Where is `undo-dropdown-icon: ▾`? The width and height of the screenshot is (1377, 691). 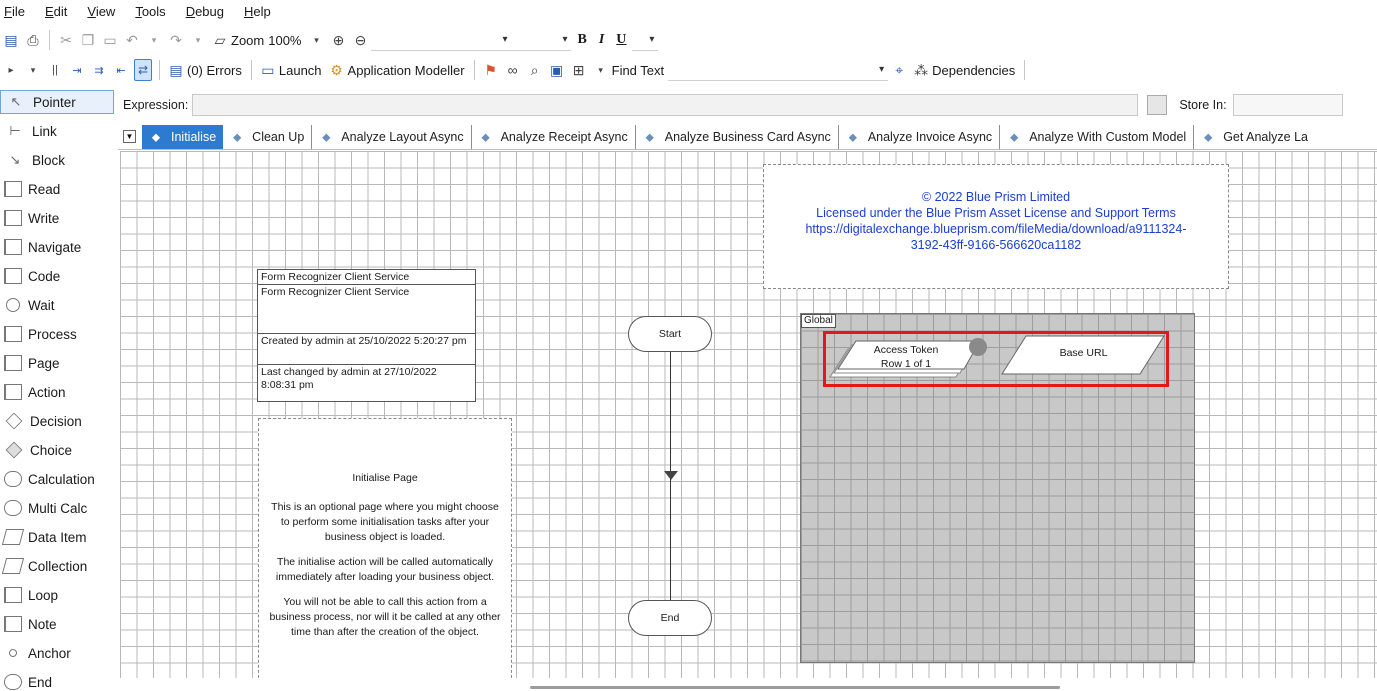 undo-dropdown-icon: ▾ is located at coordinates (154, 40).